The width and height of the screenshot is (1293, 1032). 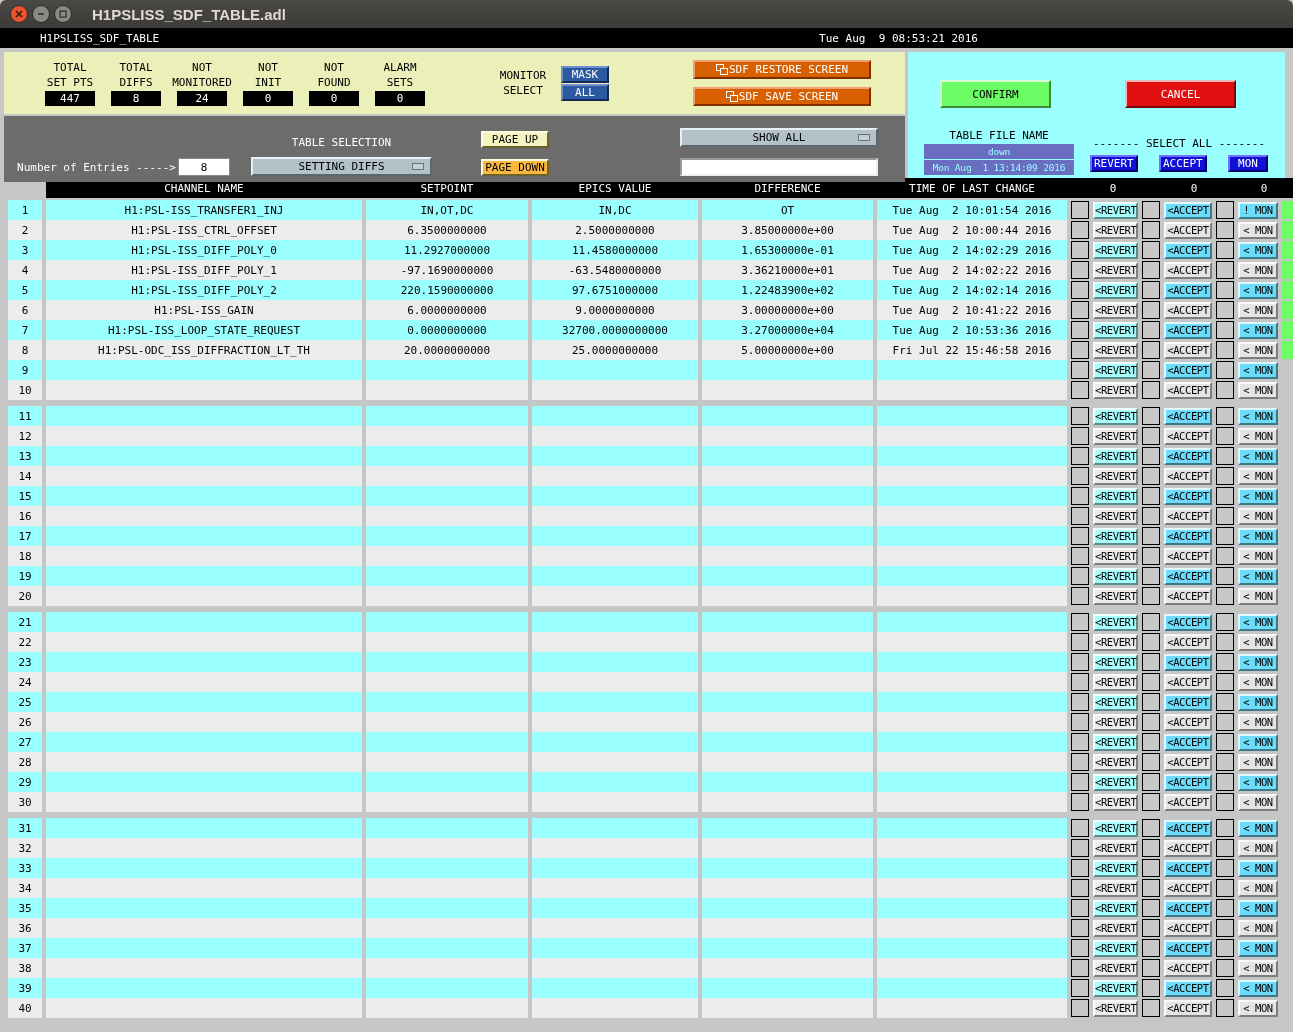 What do you see at coordinates (1180, 94) in the screenshot?
I see `cancel-button: CANCEL` at bounding box center [1180, 94].